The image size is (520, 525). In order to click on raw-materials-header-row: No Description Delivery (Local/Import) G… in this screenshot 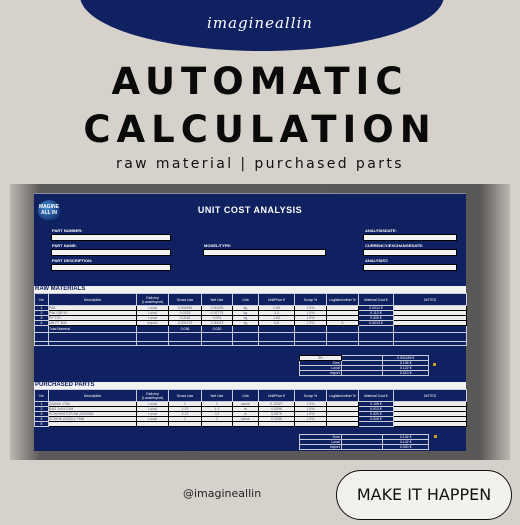, I will do `click(250, 299)`.